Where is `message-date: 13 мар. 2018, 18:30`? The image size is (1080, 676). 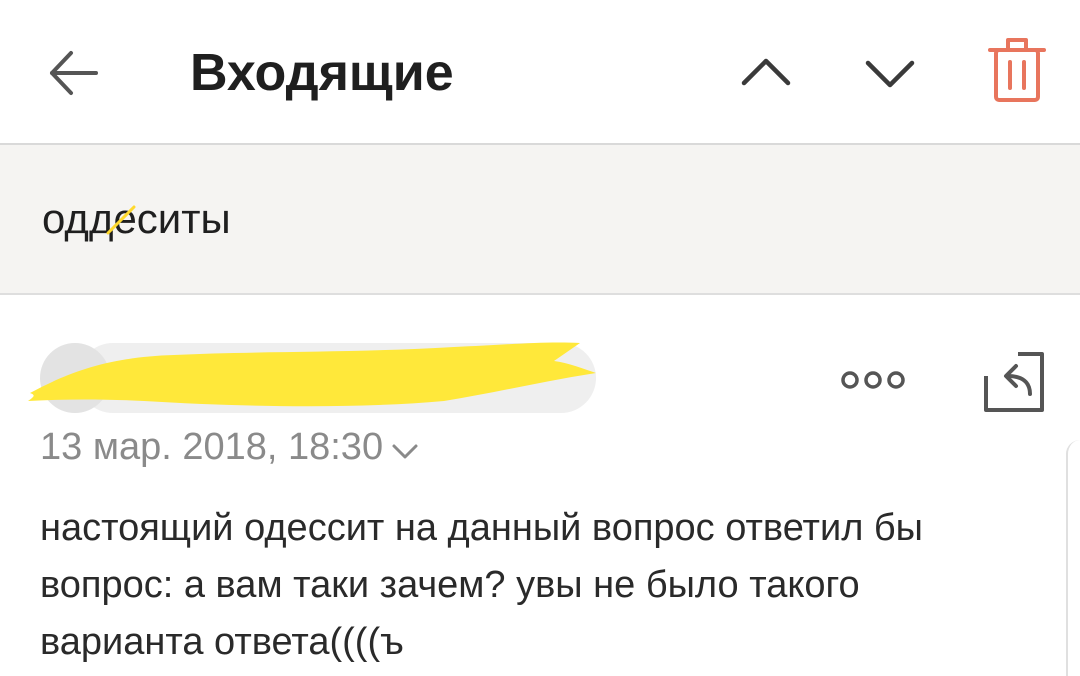
message-date: 13 мар. 2018, 18:30 is located at coordinates (212, 447).